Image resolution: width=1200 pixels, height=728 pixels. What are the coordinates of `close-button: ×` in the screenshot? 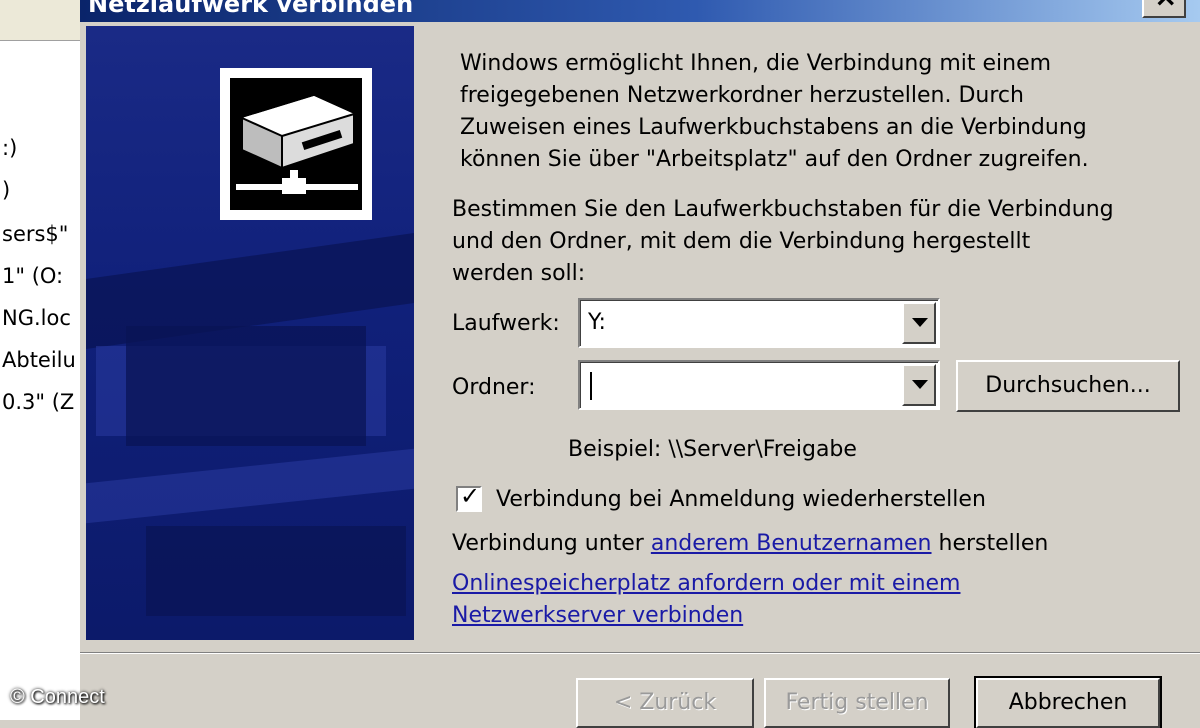 It's located at (1164, 9).